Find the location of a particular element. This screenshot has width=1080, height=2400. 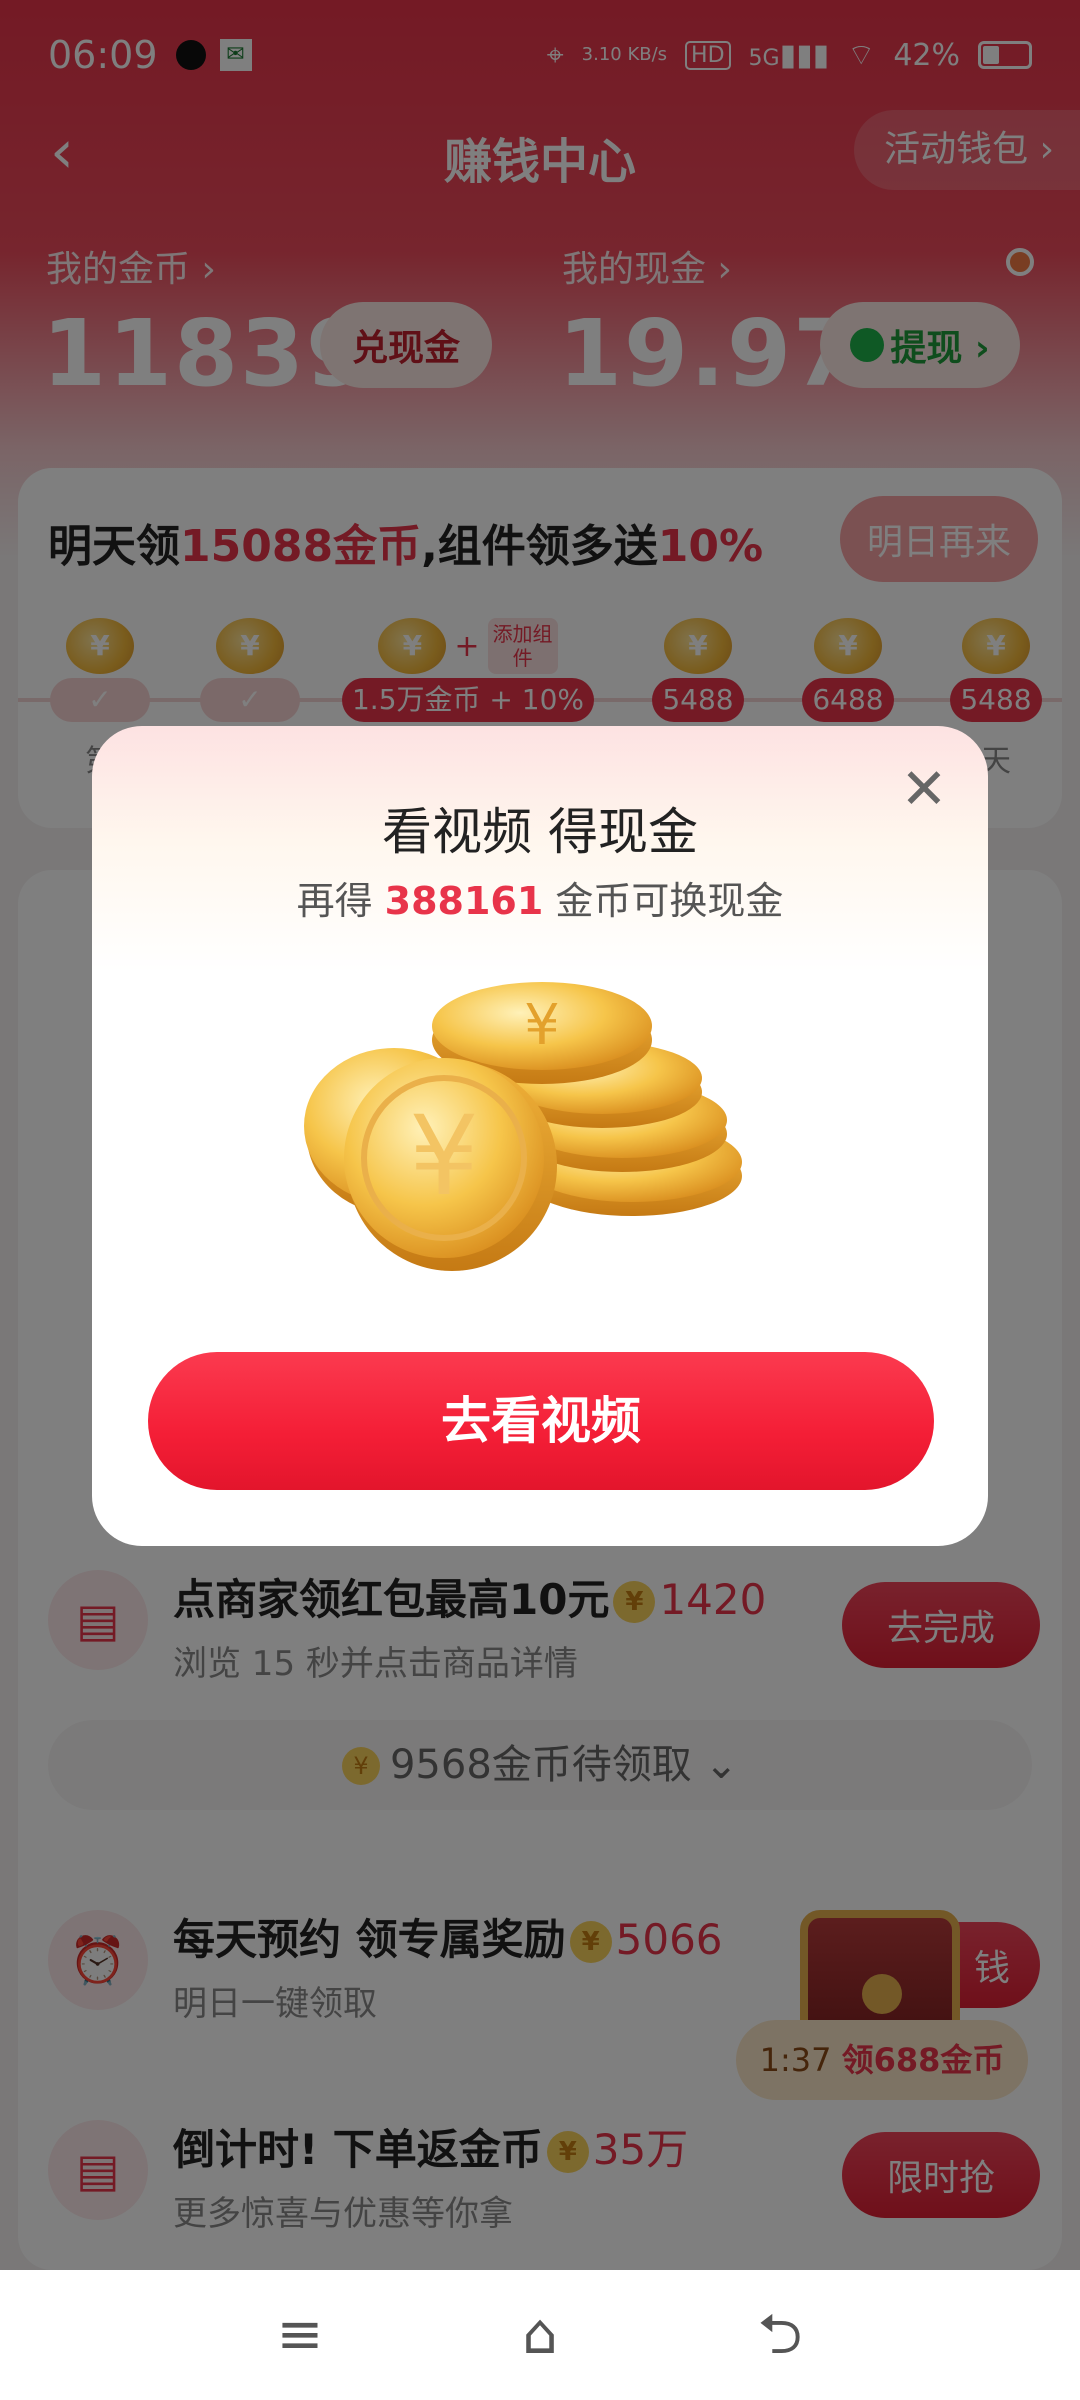

modal-subtitle-prefix: 再得 is located at coordinates (340, 901).